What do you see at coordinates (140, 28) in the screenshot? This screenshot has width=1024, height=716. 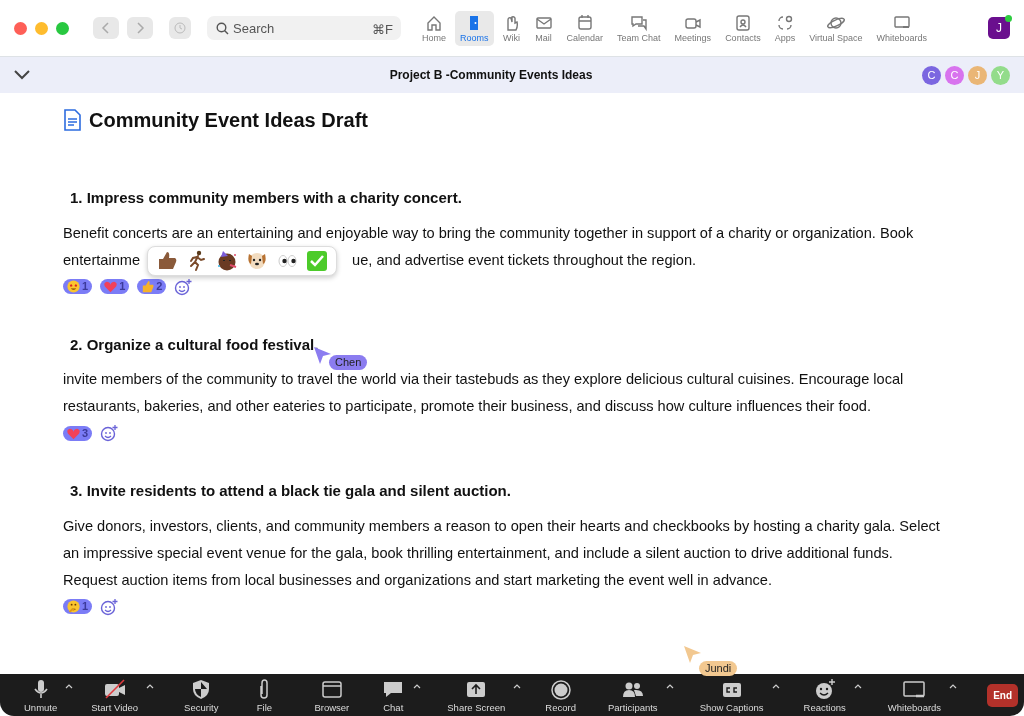 I see `chevron-right-icon` at bounding box center [140, 28].